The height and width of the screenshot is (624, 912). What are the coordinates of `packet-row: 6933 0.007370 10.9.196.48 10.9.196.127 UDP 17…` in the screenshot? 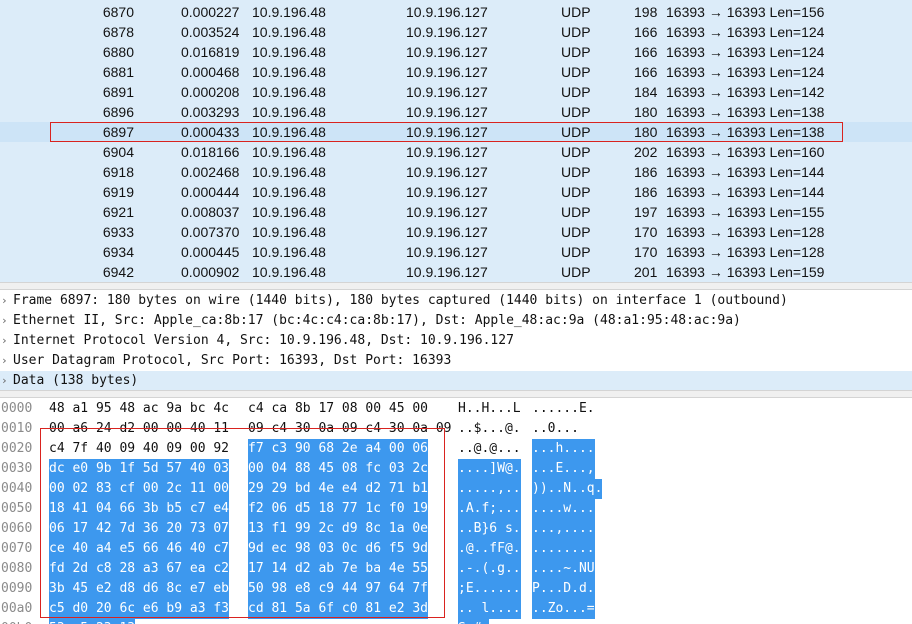 It's located at (456, 232).